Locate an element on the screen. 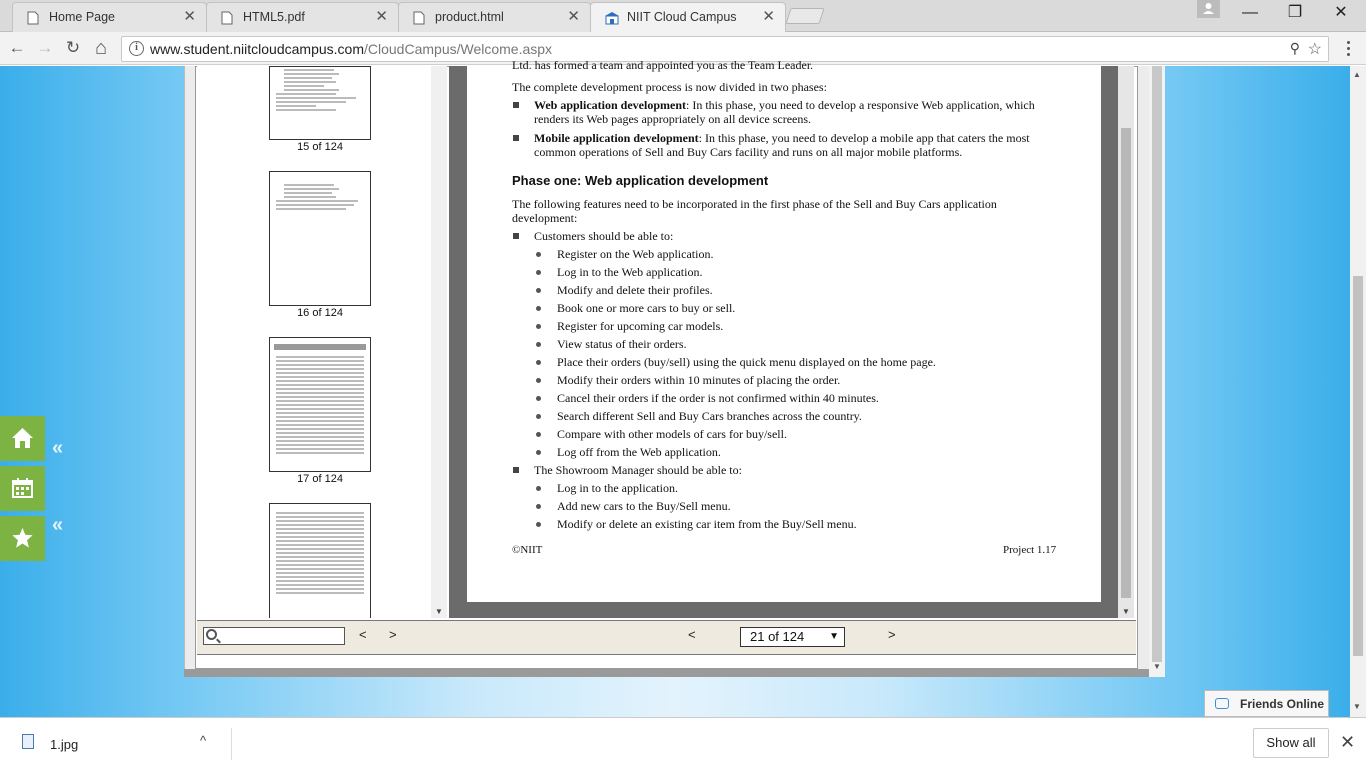 The width and height of the screenshot is (1366, 768). next-match-button: > is located at coordinates (393, 634).